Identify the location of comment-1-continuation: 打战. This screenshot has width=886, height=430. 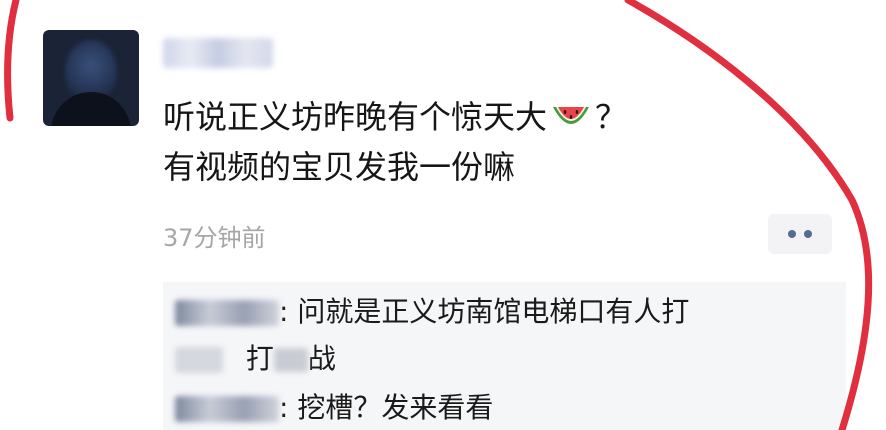
(255, 357).